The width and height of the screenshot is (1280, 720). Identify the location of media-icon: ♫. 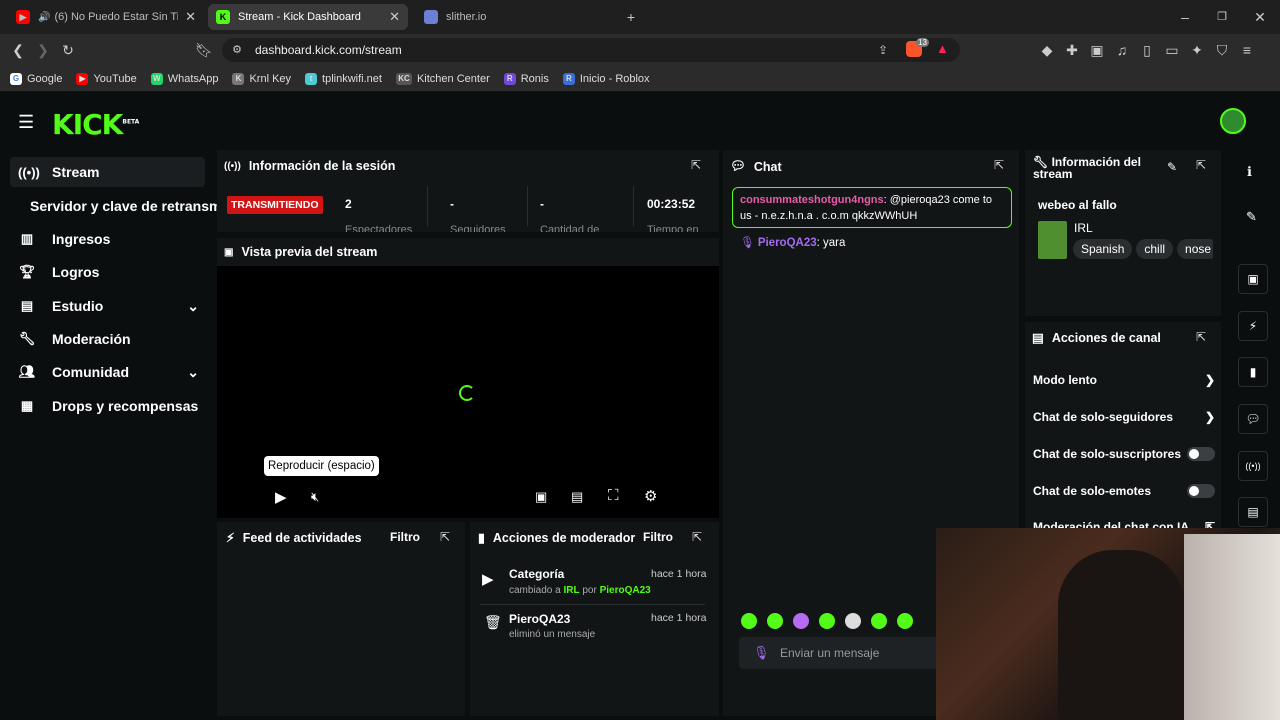
(1122, 50).